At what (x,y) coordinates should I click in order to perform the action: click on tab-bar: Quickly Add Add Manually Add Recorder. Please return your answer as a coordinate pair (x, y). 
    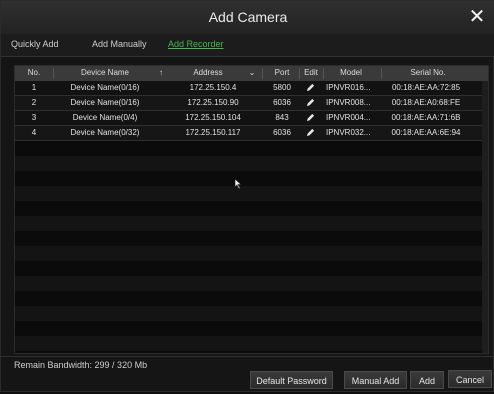
    Looking at the image, I should click on (247, 45).